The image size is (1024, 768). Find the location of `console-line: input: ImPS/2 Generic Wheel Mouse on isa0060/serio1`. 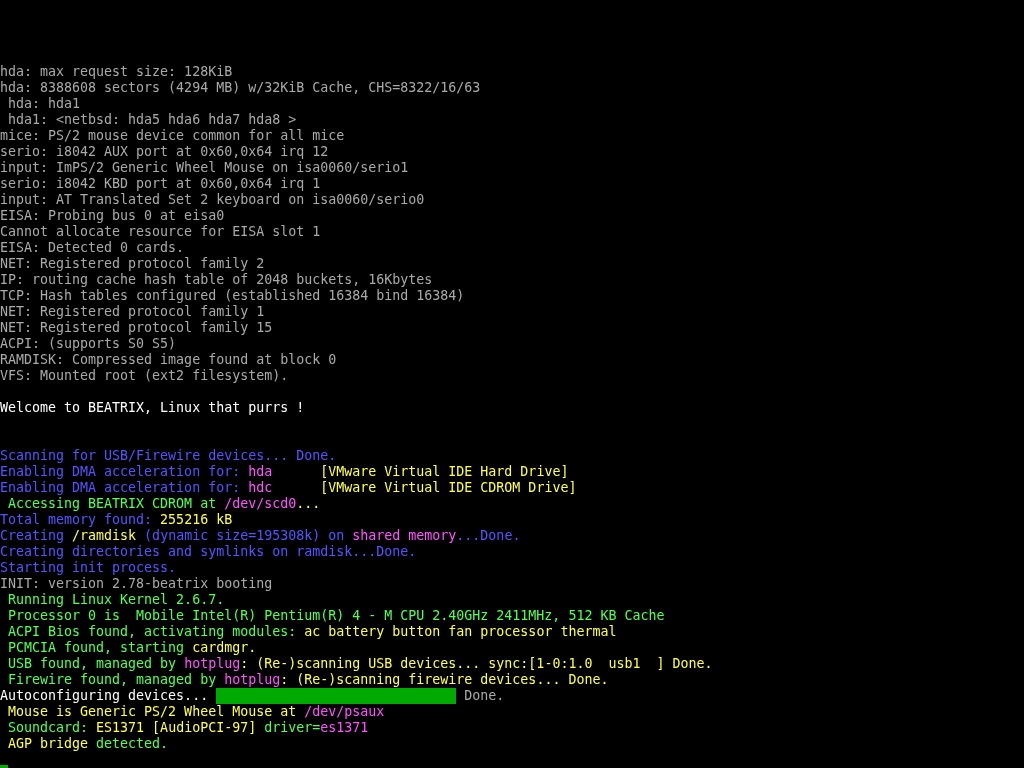

console-line: input: ImPS/2 Generic Wheel Mouse on isa0060/serio1 is located at coordinates (204, 168).